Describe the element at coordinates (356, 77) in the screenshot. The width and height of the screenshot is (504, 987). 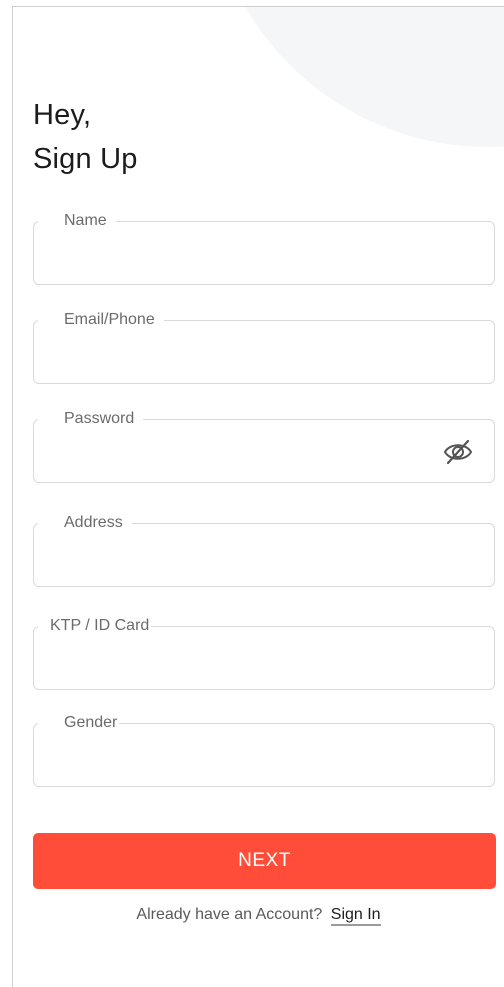
I see `background-circle` at that location.